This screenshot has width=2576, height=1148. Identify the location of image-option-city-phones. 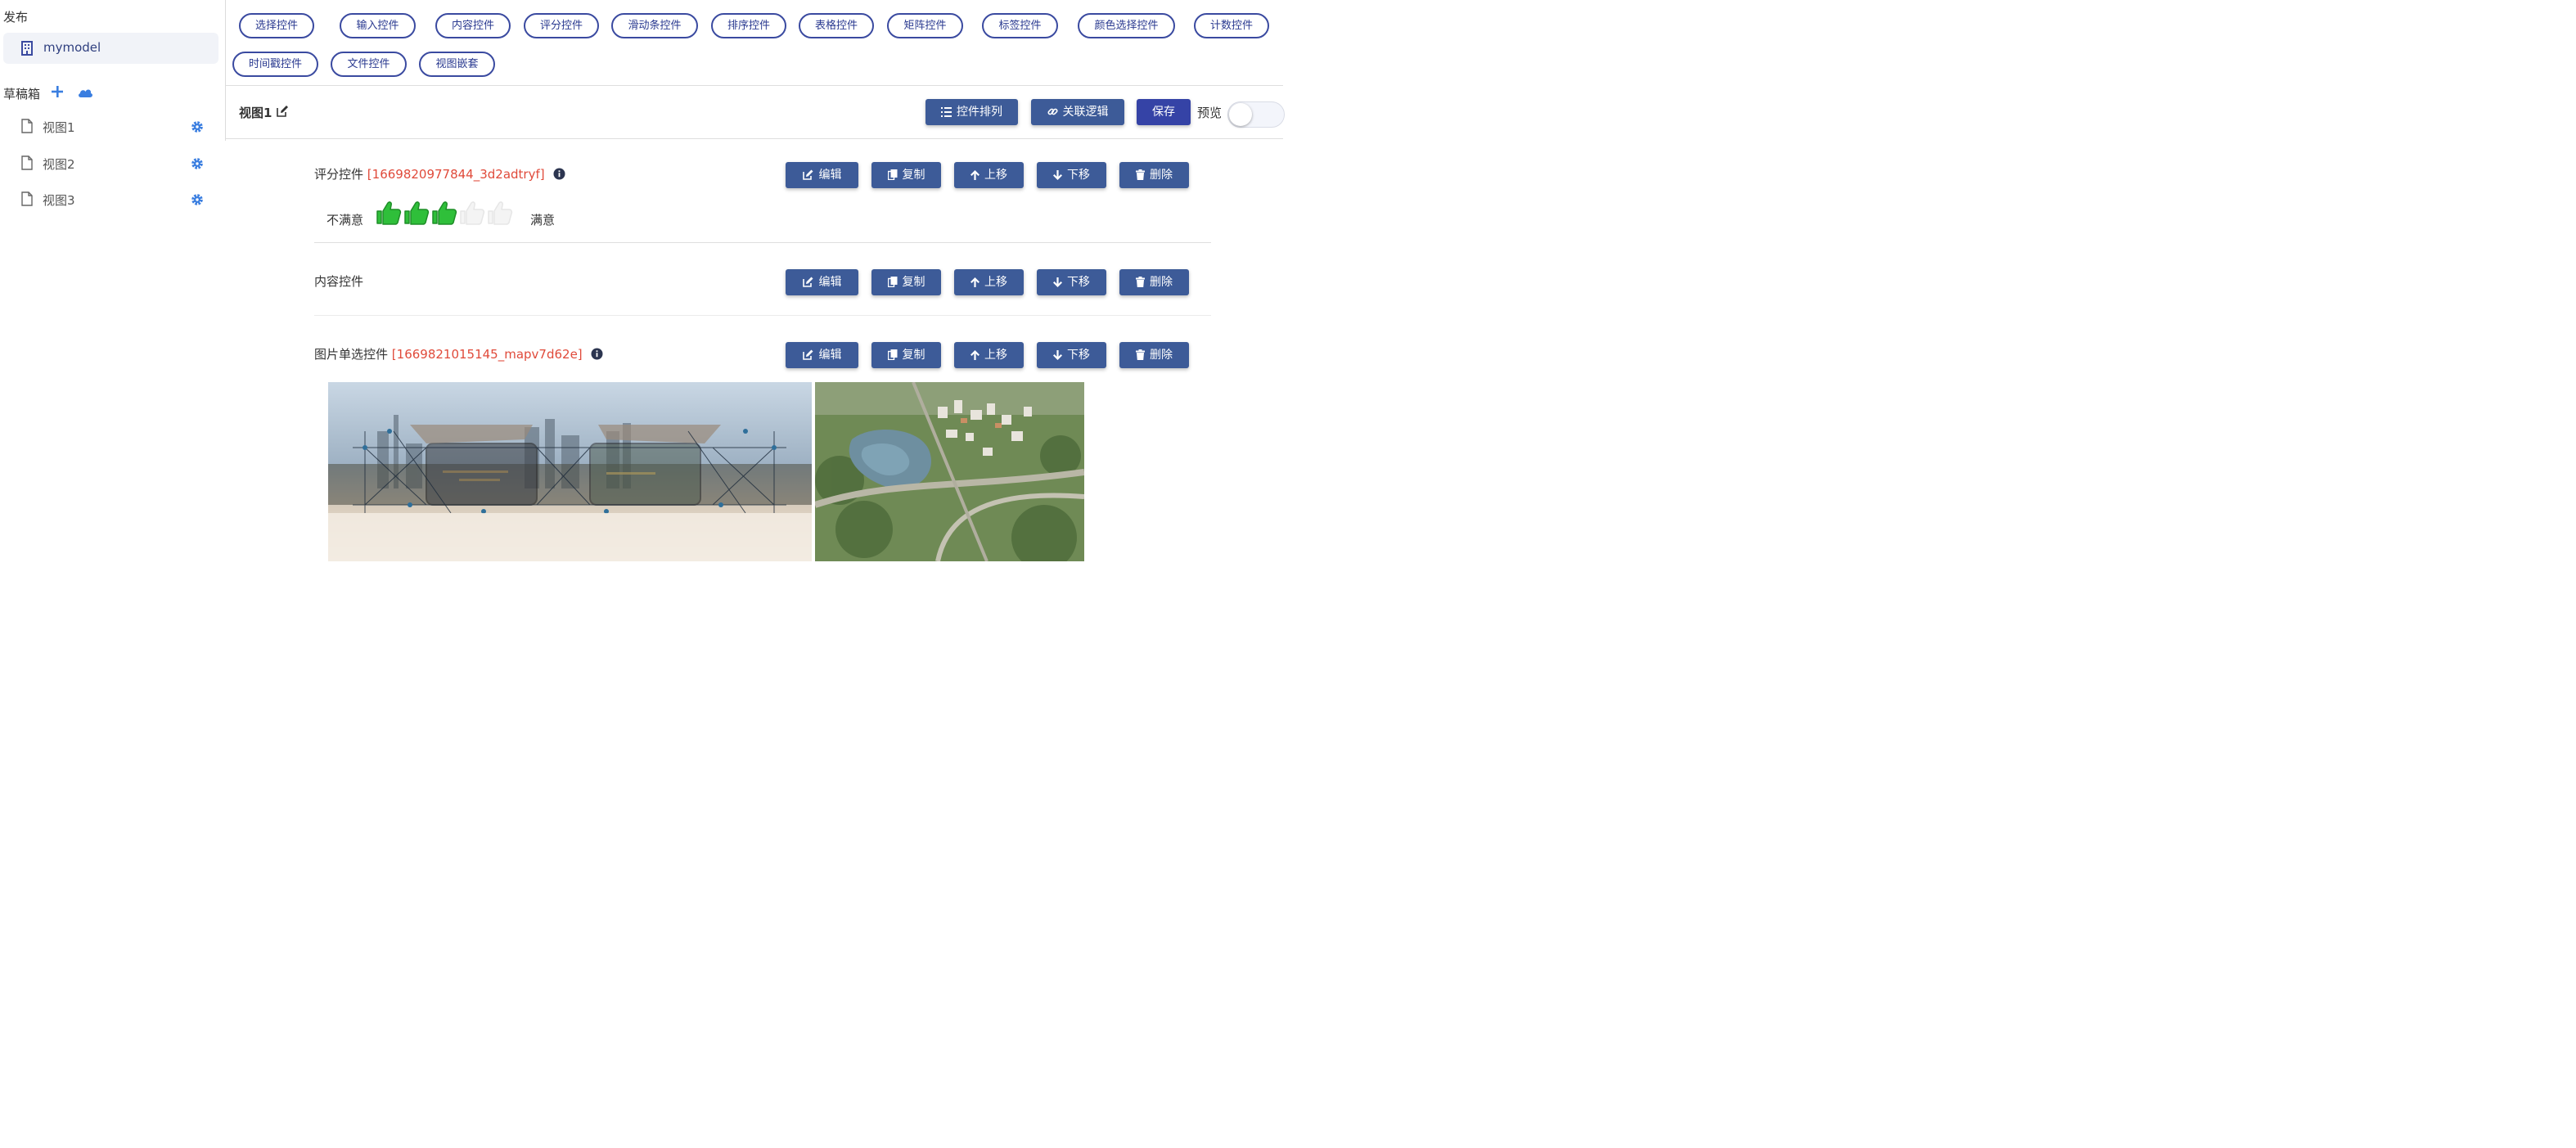
(570, 471).